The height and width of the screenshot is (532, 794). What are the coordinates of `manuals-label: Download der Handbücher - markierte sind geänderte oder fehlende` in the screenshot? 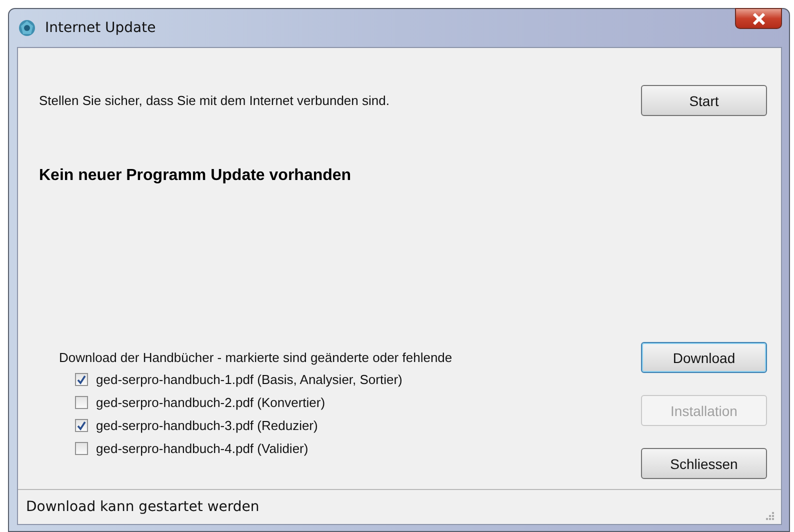 It's located at (255, 357).